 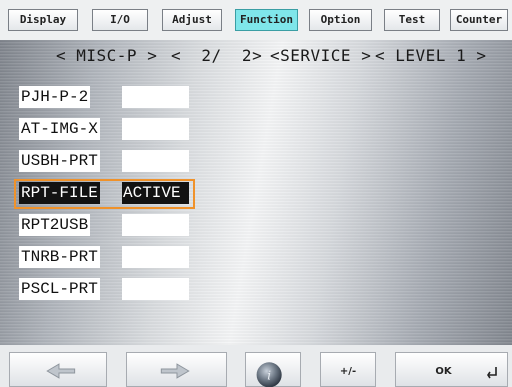 I want to click on setting-label: PSCL-PRT, so click(x=59, y=289).